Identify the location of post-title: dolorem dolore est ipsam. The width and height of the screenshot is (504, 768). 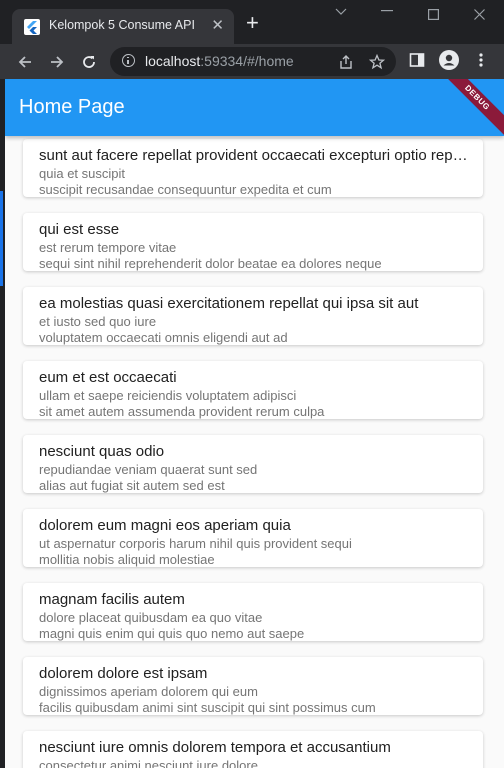
(123, 673).